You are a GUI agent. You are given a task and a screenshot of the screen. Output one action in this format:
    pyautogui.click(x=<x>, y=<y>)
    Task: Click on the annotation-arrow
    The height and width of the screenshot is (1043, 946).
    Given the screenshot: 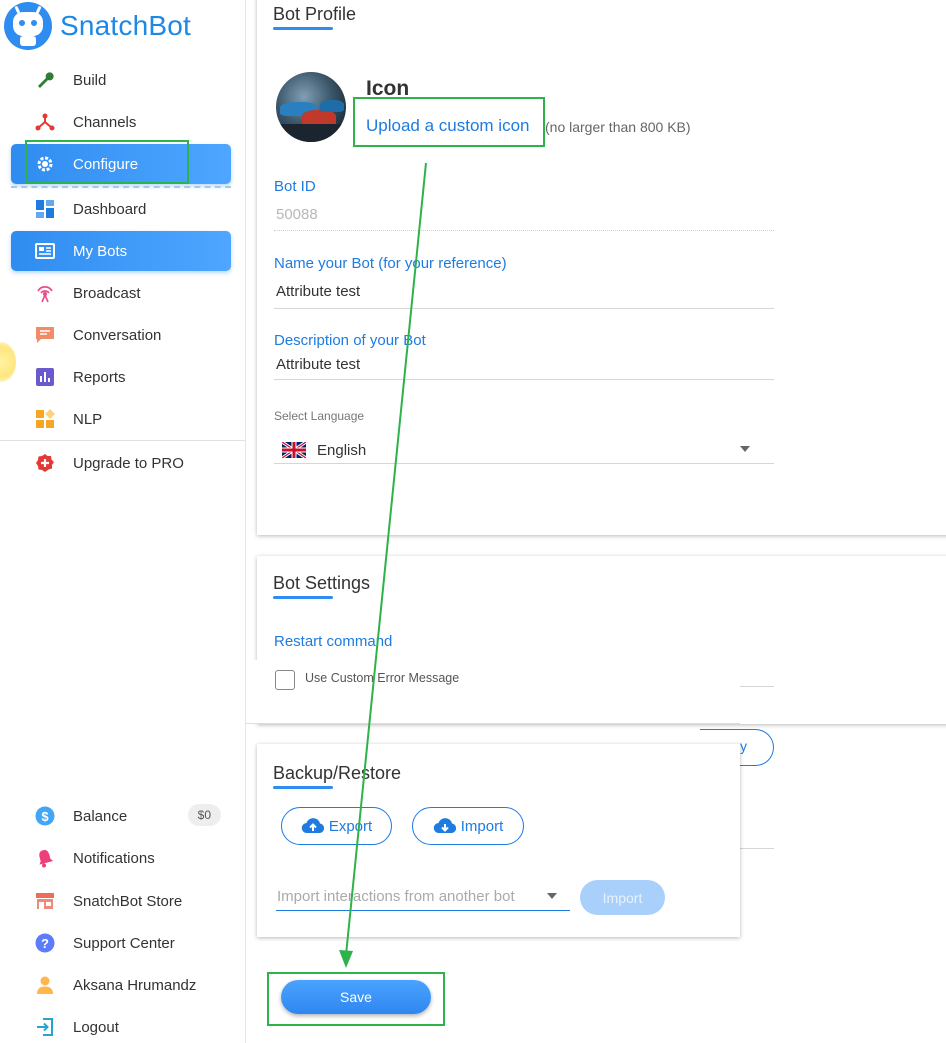 What is the action you would take?
    pyautogui.click(x=383, y=565)
    